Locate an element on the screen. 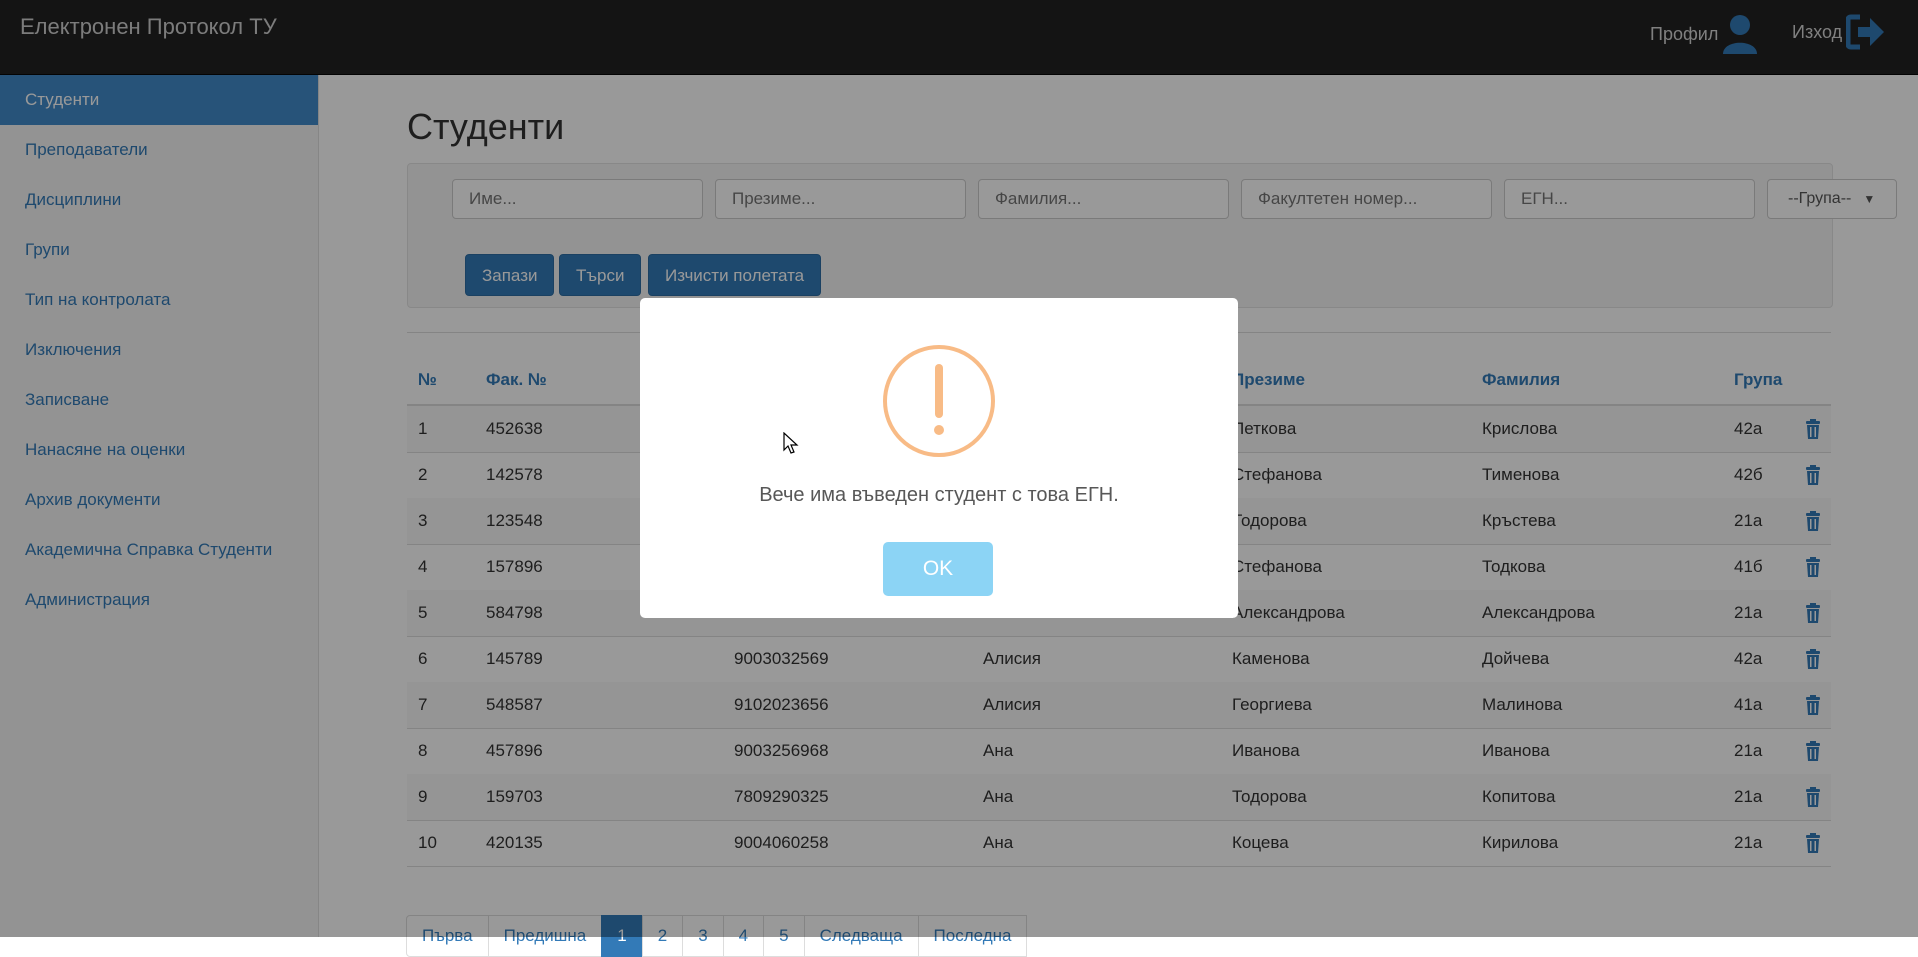 Image resolution: width=1918 pixels, height=957 pixels. dialog-message: Вече има въведен студент с това ЕГН. is located at coordinates (939, 495).